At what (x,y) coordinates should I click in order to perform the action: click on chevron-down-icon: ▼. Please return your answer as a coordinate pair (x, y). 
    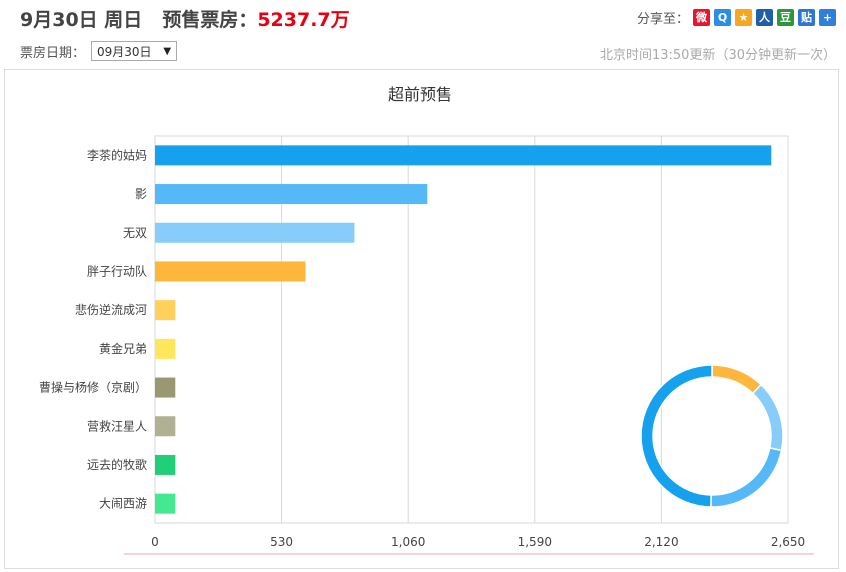
    Looking at the image, I should click on (167, 51).